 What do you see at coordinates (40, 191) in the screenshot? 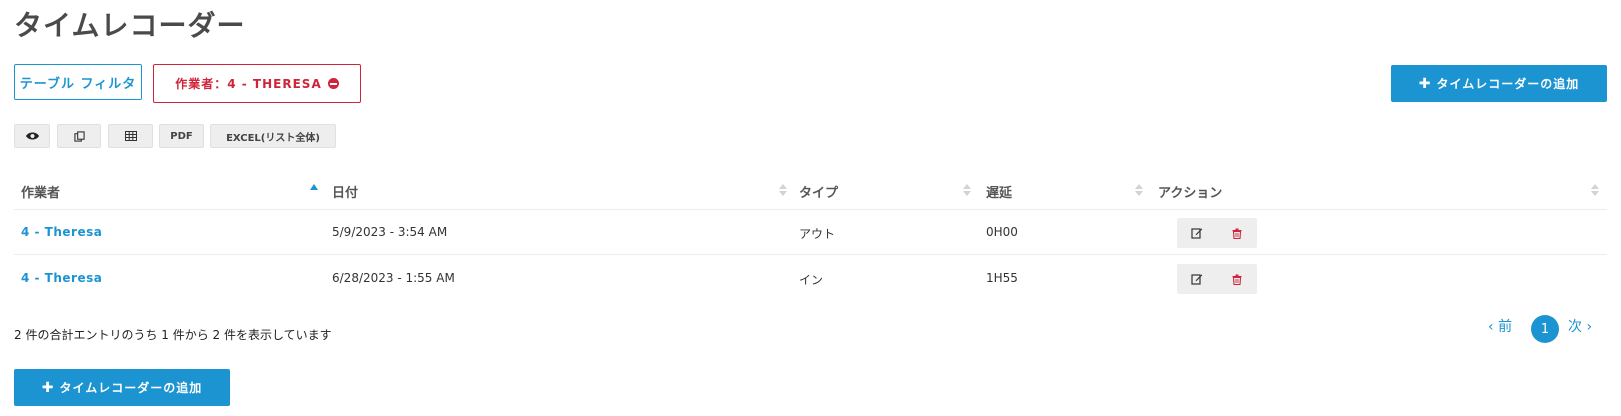
I see `column-header-worker: 作業者` at bounding box center [40, 191].